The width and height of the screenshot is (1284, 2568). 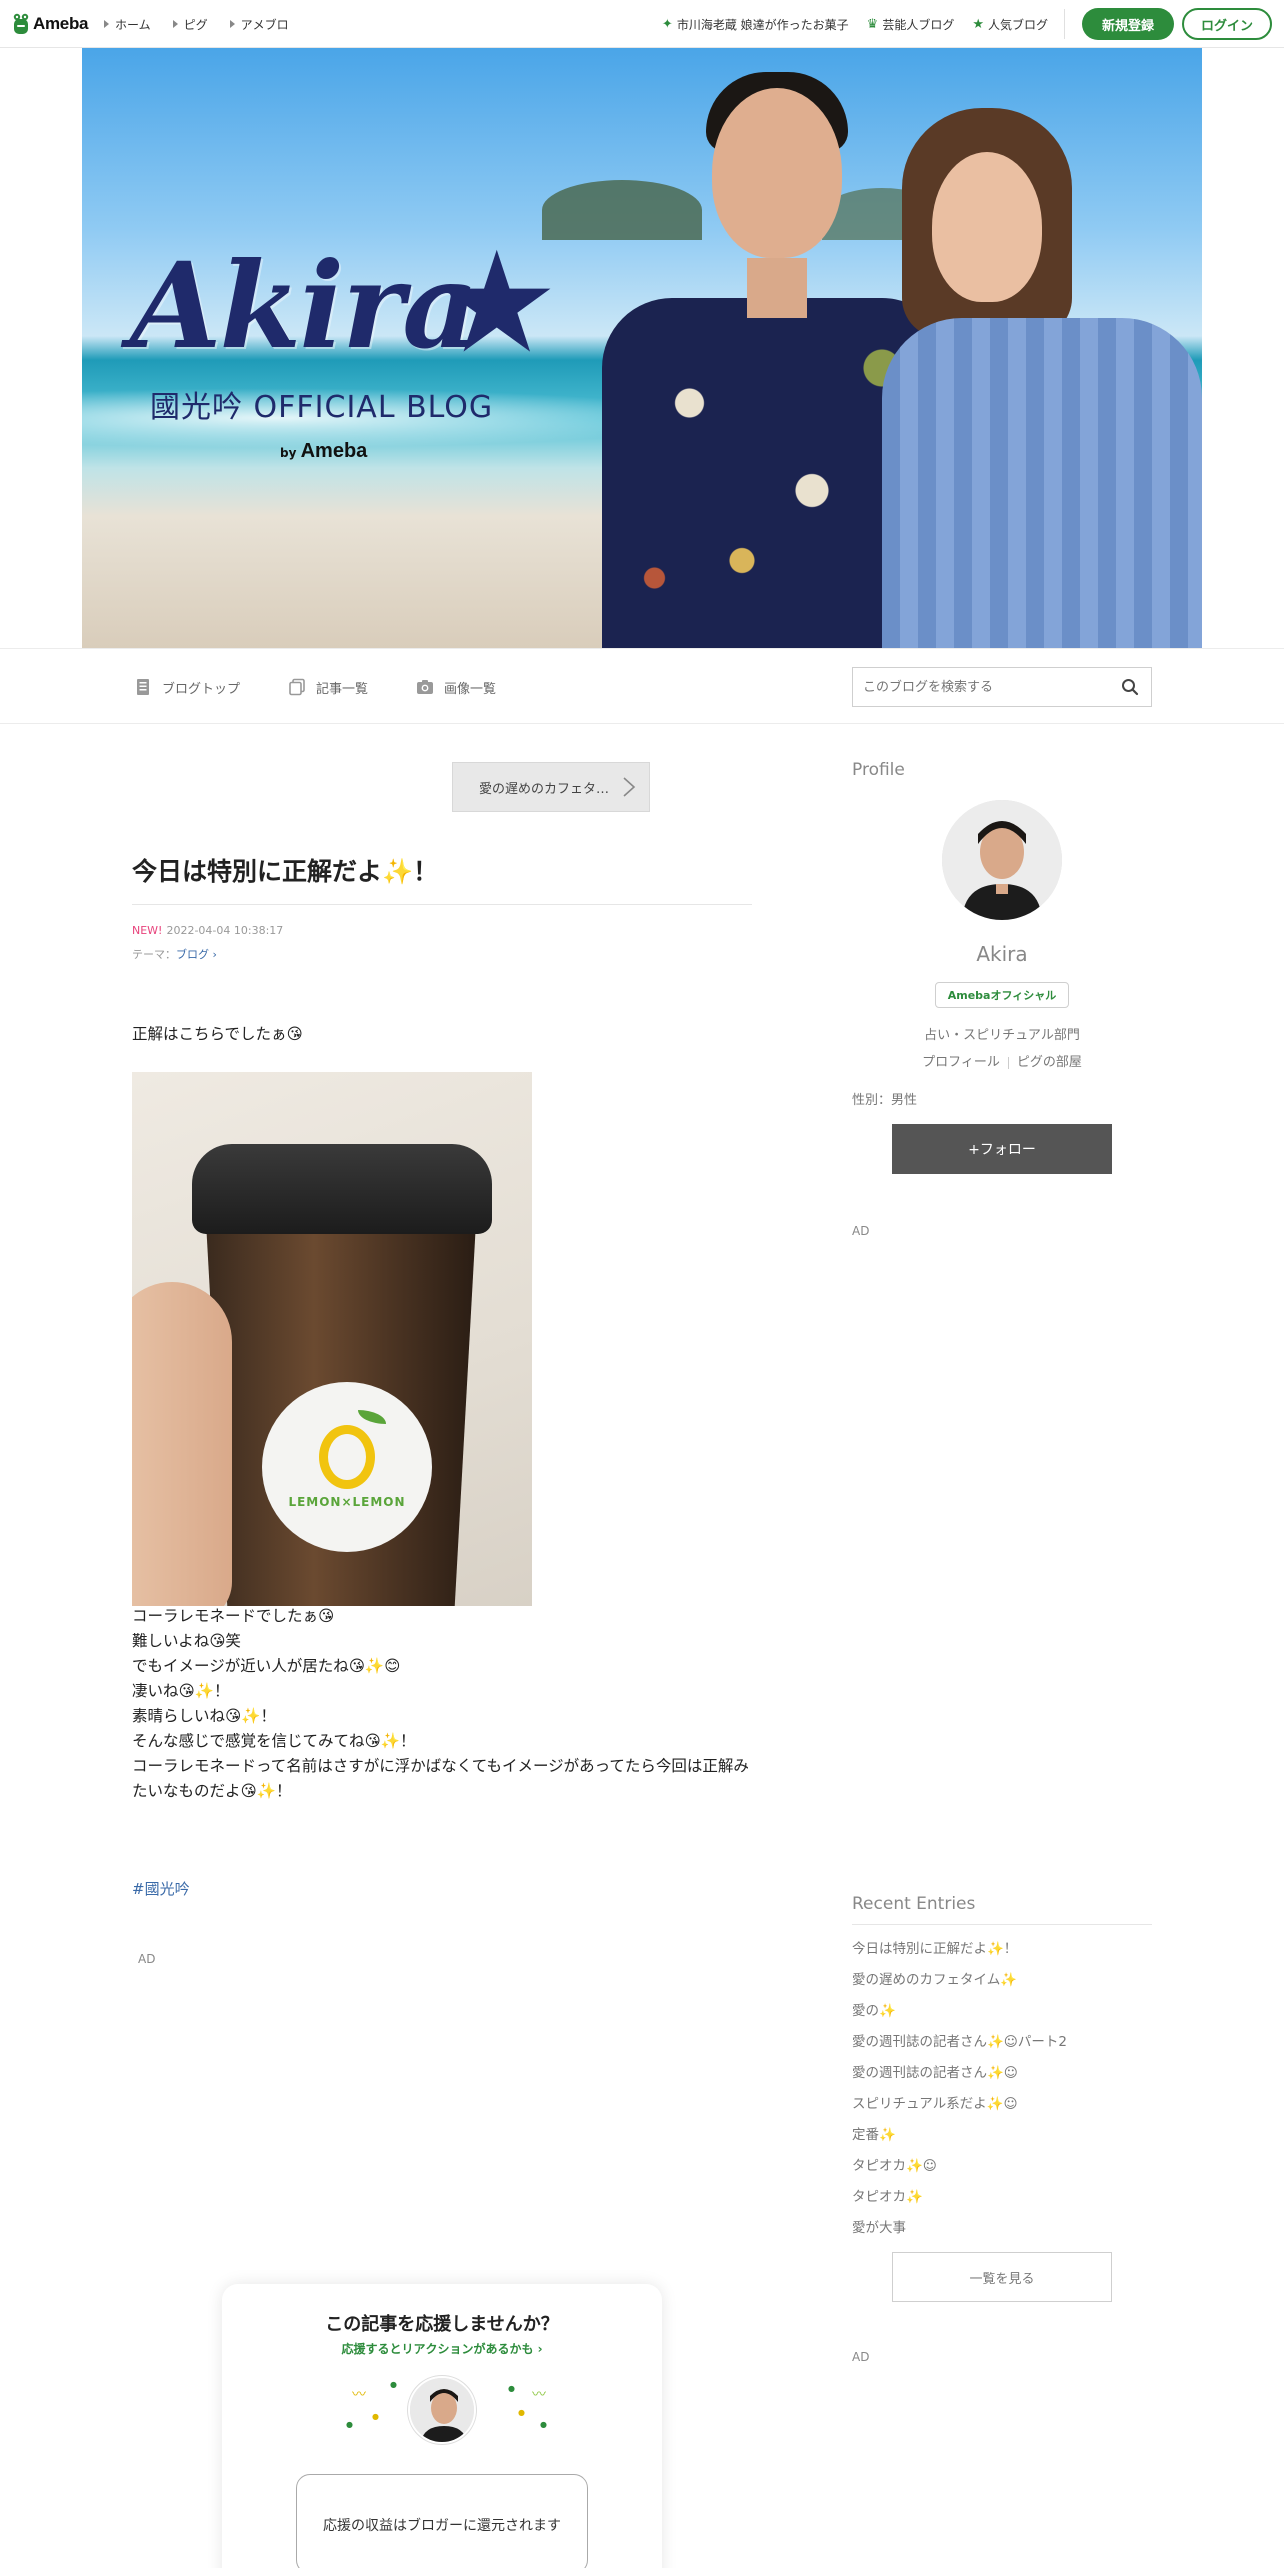 I want to click on man-neck, so click(x=777, y=288).